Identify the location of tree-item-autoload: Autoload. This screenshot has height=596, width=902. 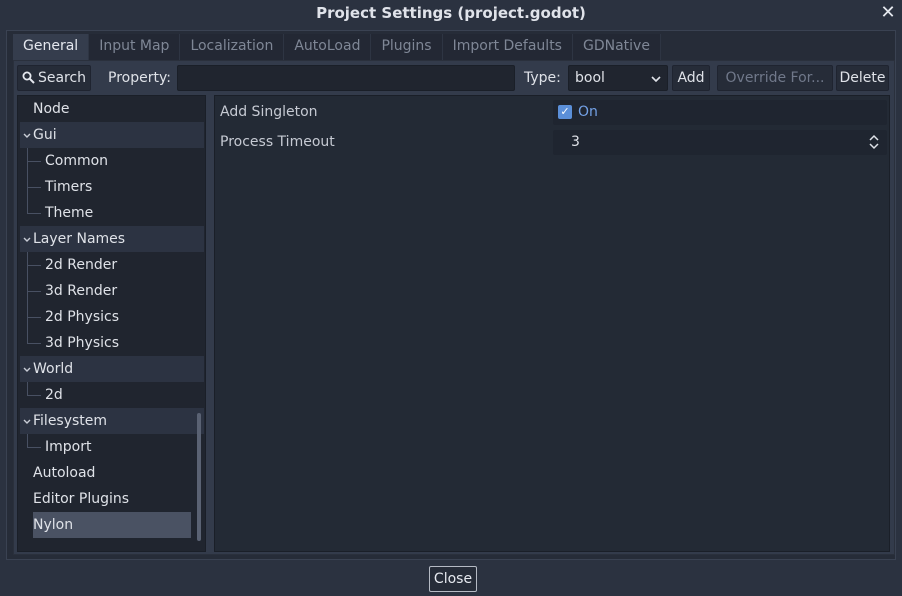
(112, 473).